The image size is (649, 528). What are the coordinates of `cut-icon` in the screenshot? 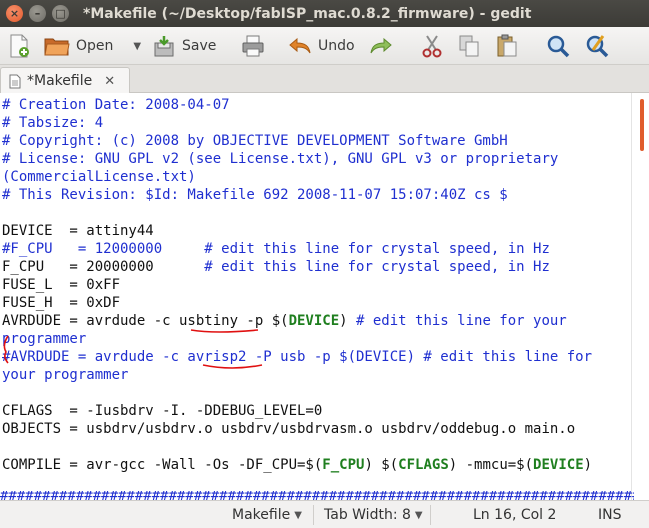 It's located at (432, 46).